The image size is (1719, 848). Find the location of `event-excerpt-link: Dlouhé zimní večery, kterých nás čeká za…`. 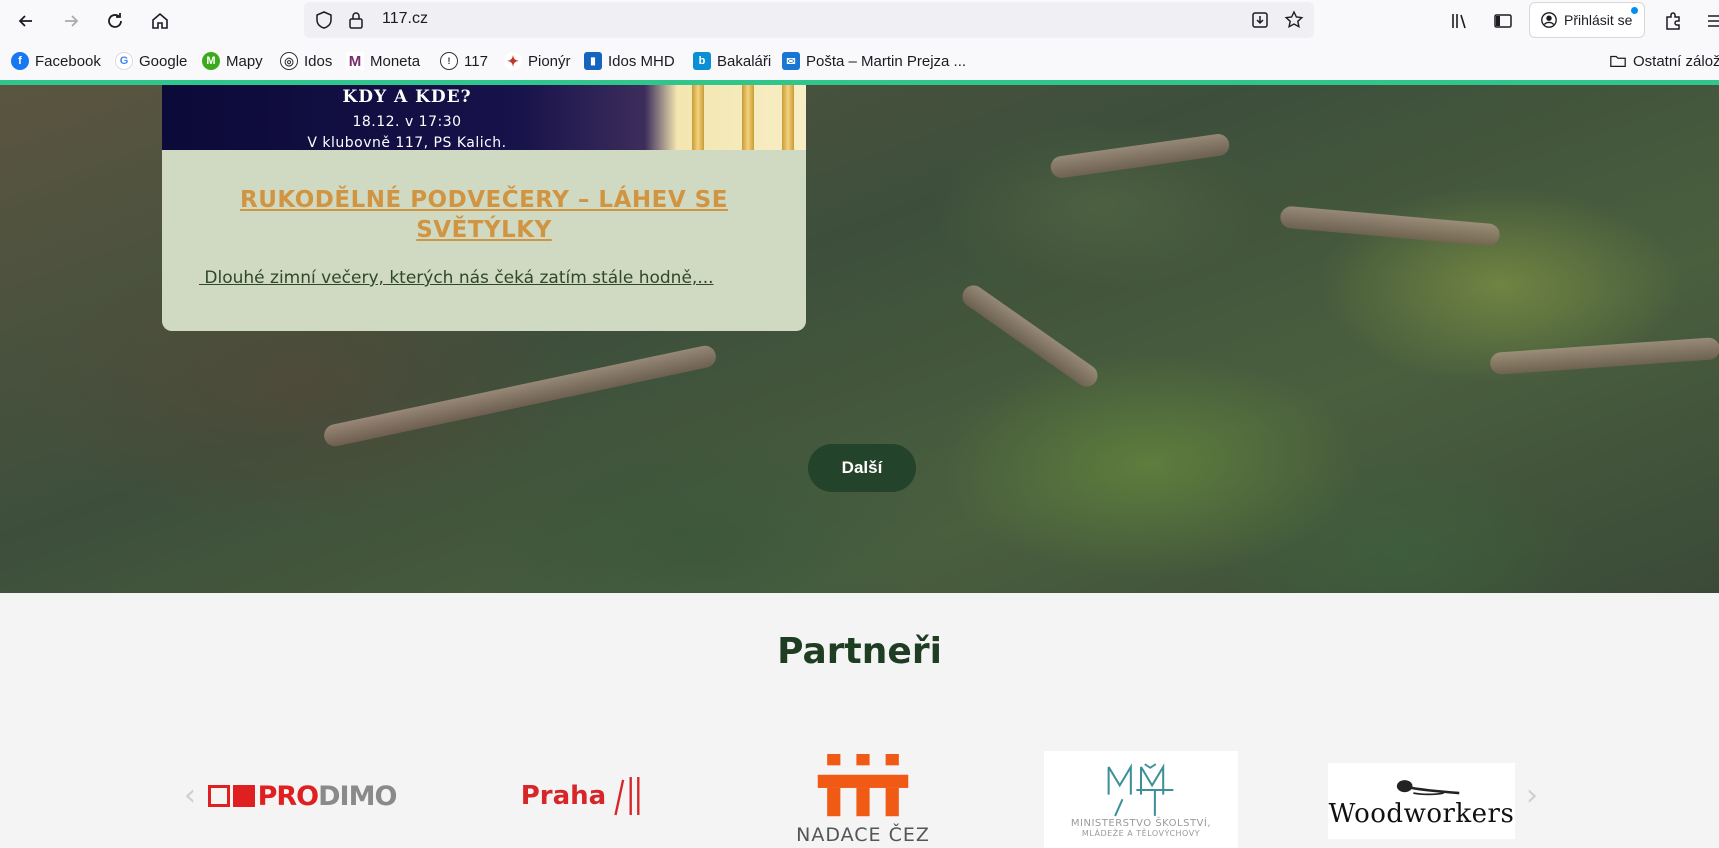

event-excerpt-link: Dlouhé zimní večery, kterých nás čeká za… is located at coordinates (479, 278).